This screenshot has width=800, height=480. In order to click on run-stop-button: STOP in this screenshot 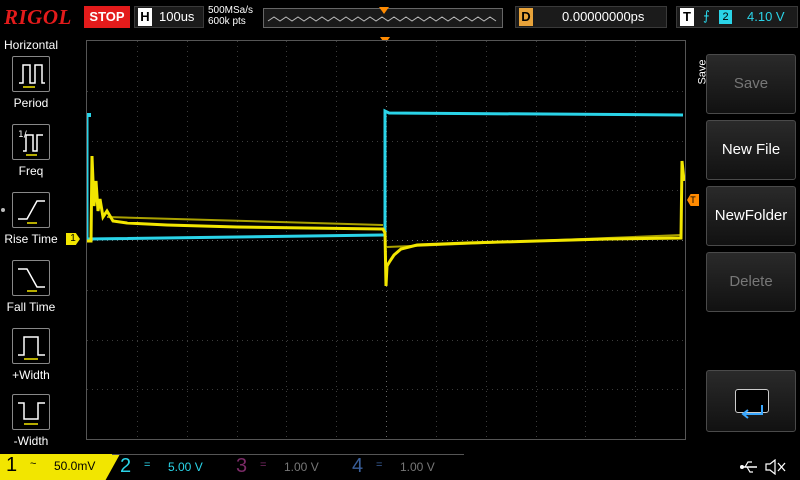, I will do `click(107, 17)`.